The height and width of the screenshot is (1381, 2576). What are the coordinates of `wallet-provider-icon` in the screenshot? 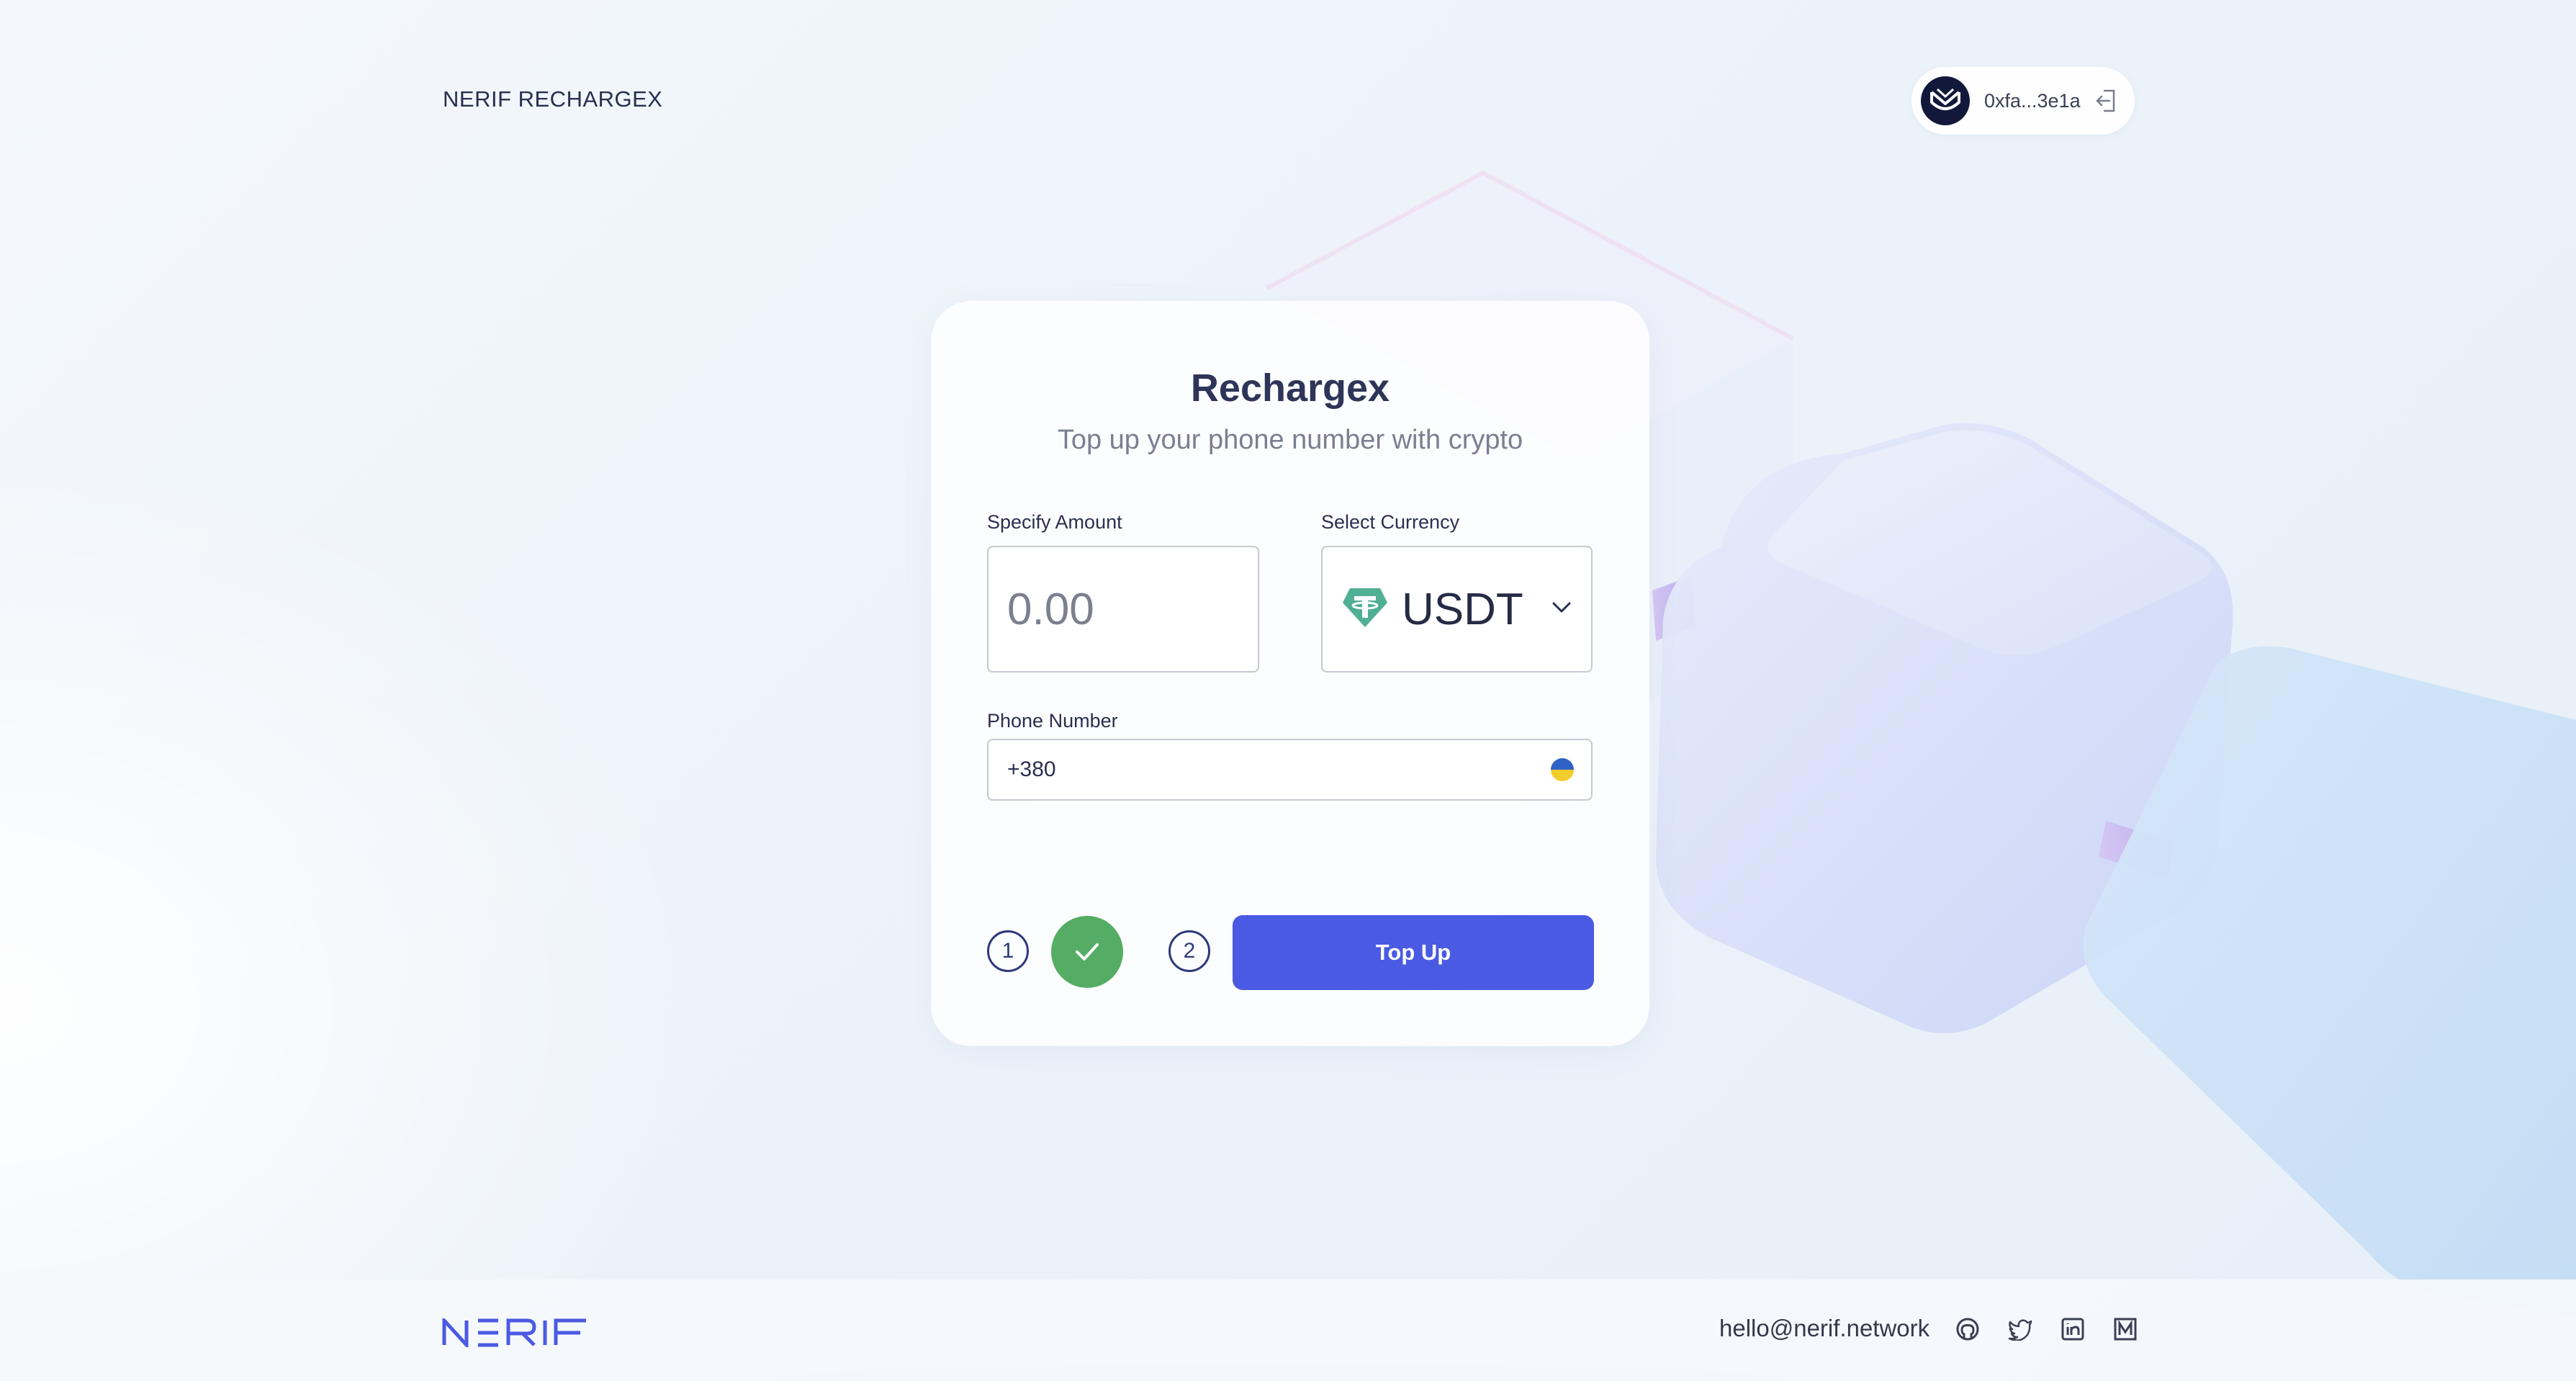 It's located at (1945, 100).